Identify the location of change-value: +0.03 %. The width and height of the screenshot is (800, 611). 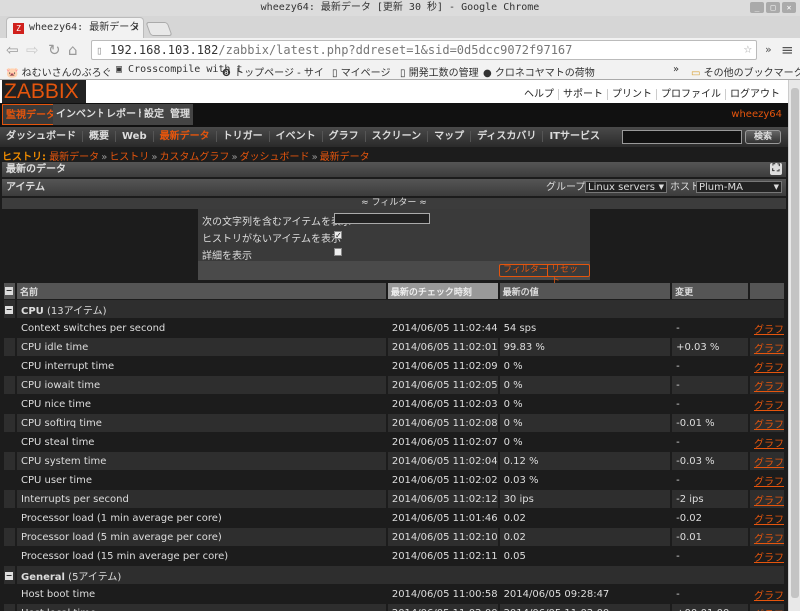
(710, 347).